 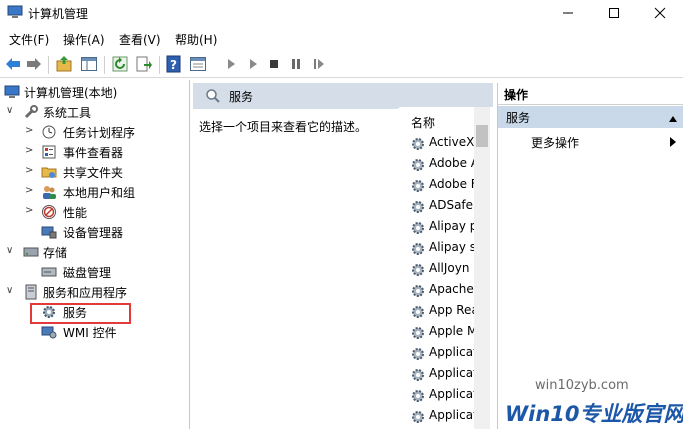 I want to click on service-description: 选择一个项目来查看它的描述。, so click(x=283, y=127).